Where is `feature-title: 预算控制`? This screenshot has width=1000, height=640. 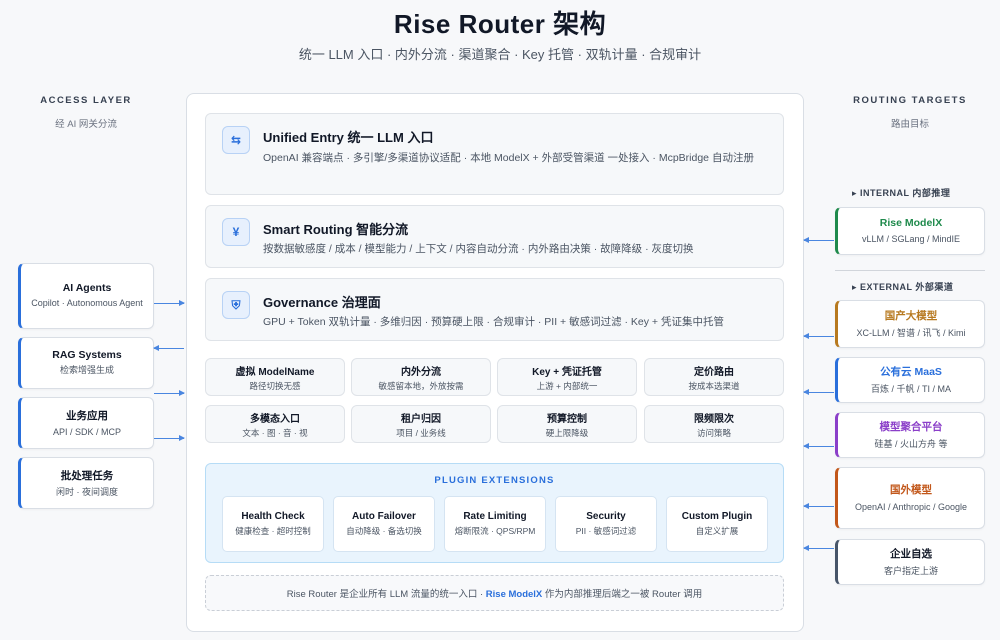 feature-title: 预算控制 is located at coordinates (567, 419).